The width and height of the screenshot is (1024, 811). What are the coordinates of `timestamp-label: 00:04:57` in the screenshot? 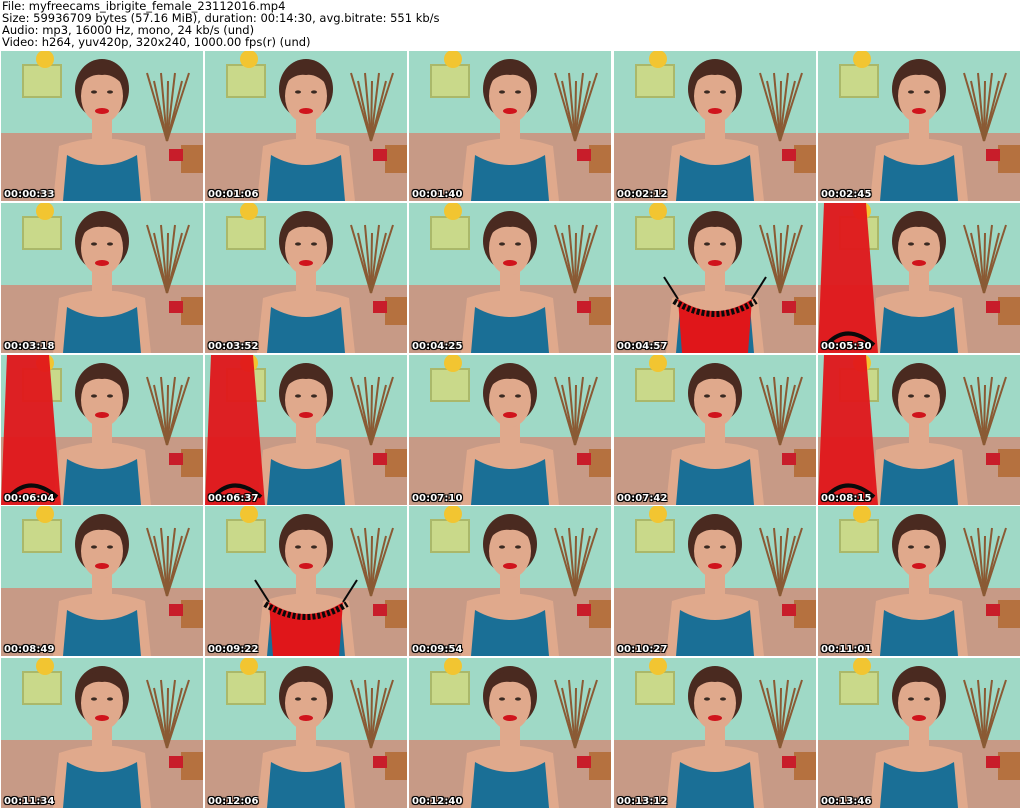 It's located at (642, 346).